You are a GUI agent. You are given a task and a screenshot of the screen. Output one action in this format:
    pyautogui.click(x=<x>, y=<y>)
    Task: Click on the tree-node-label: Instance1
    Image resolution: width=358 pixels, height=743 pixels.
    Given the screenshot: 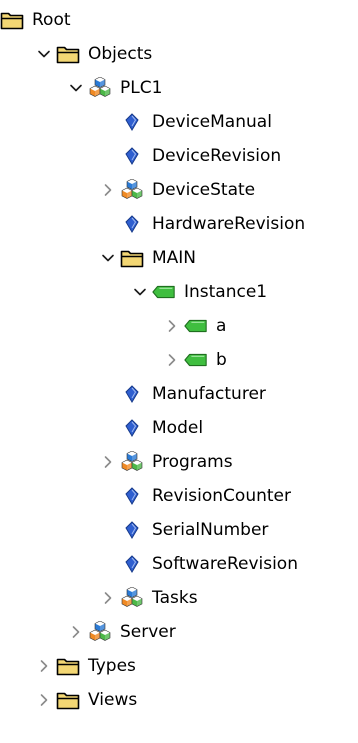 What is the action you would take?
    pyautogui.click(x=226, y=292)
    